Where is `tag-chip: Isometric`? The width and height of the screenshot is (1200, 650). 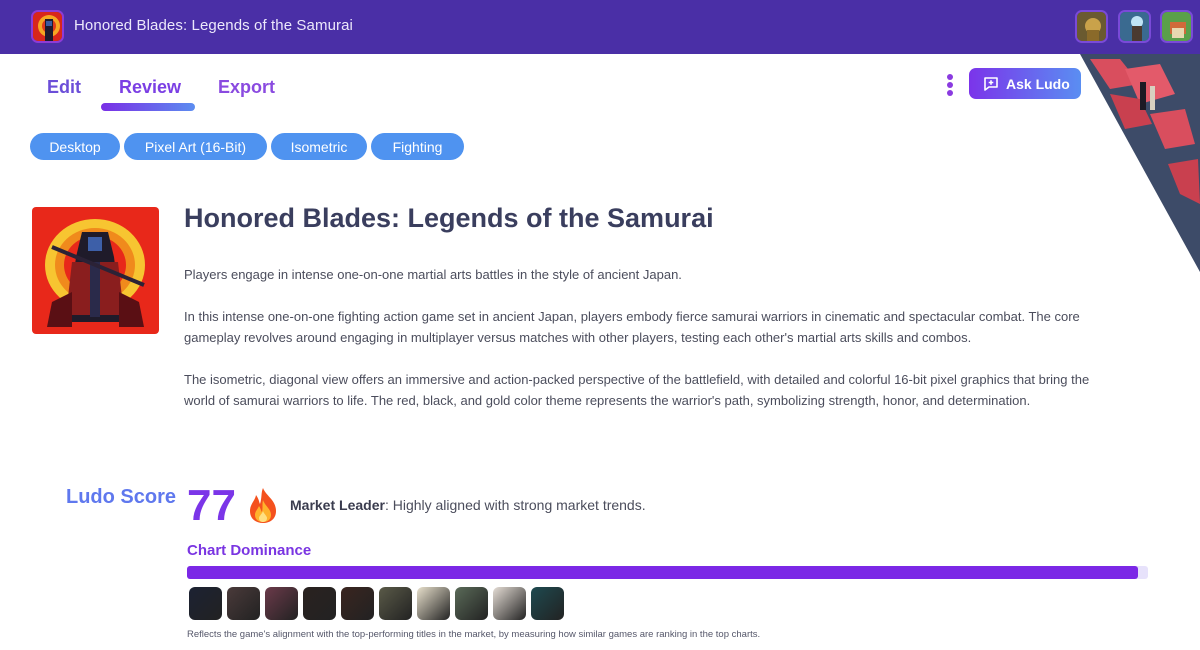
tag-chip: Isometric is located at coordinates (319, 146).